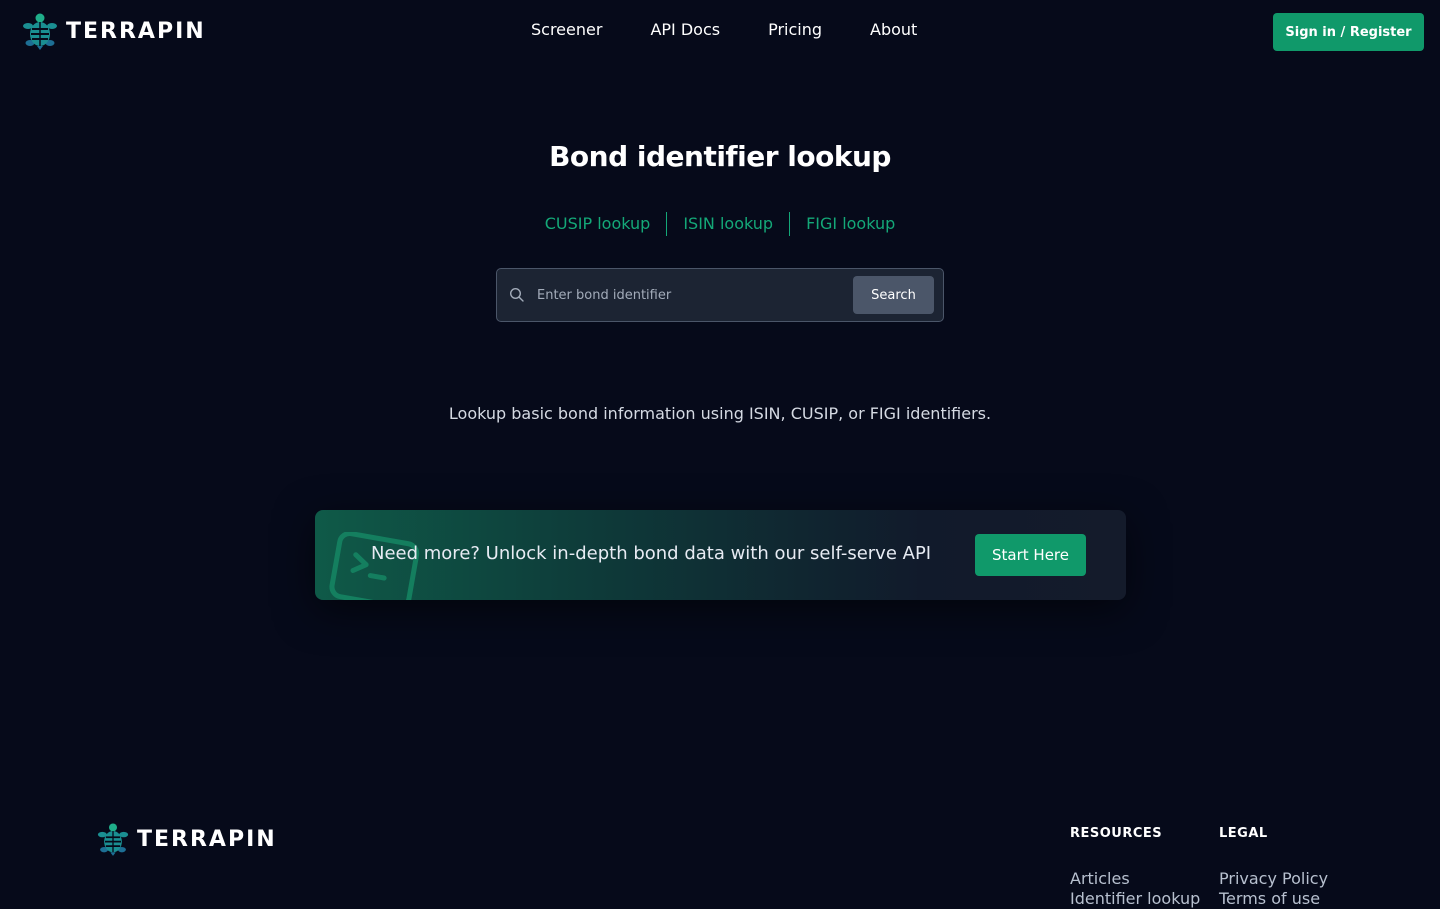 This screenshot has height=909, width=1440. What do you see at coordinates (690, 295) in the screenshot?
I see `bond-identifier-input` at bounding box center [690, 295].